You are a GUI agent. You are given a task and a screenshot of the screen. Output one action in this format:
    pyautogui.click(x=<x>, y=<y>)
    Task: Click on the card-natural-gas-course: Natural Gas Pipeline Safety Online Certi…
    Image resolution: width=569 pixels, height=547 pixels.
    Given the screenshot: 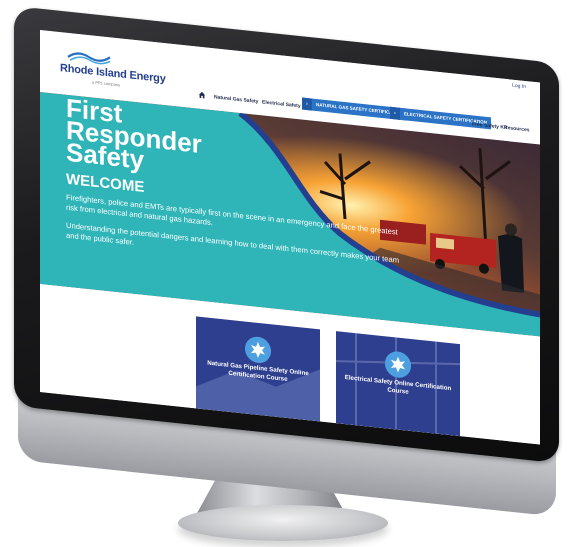 What is the action you would take?
    pyautogui.click(x=258, y=369)
    